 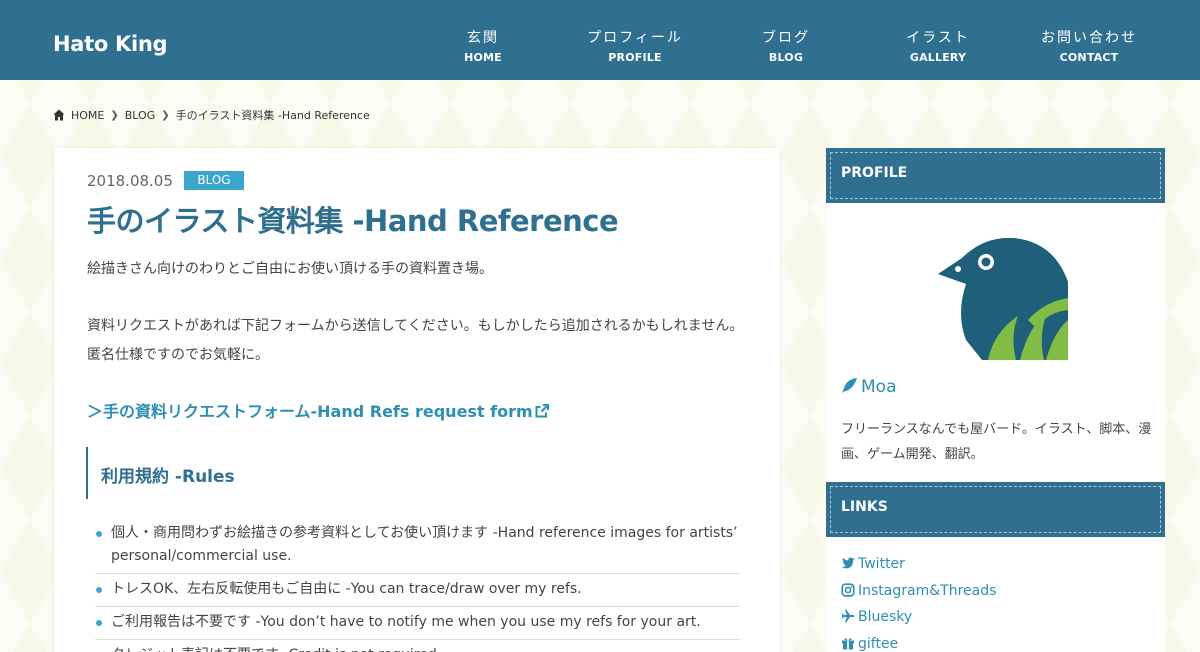 What do you see at coordinates (483, 48) in the screenshot?
I see `nav-item-home: 玄関 HOME` at bounding box center [483, 48].